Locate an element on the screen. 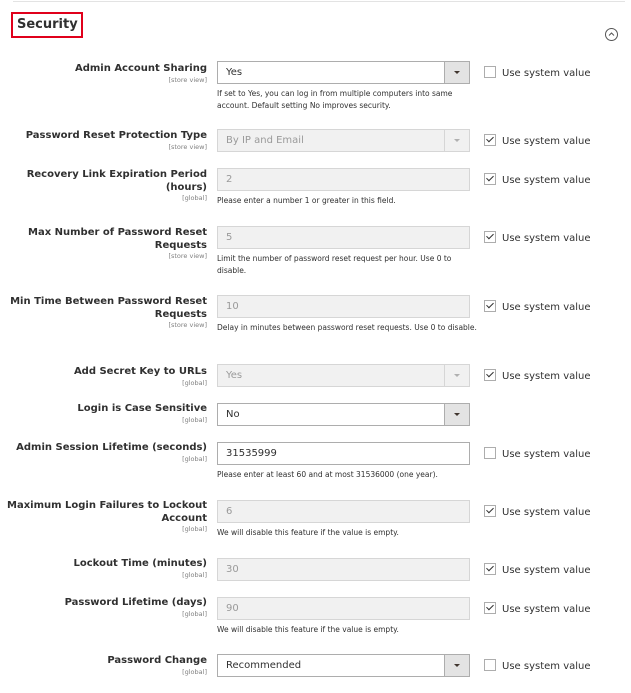 The width and height of the screenshot is (631, 693). field-value: 10 is located at coordinates (232, 306).